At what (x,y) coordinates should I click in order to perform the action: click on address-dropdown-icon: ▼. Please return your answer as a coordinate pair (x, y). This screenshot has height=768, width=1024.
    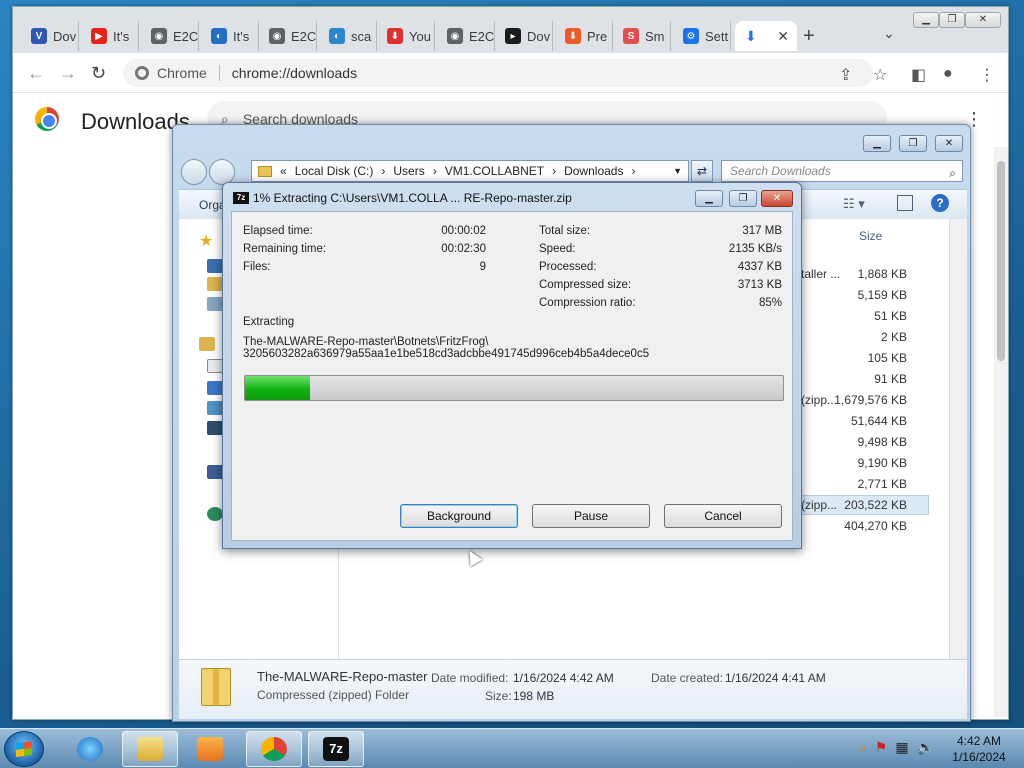
    Looking at the image, I should click on (677, 171).